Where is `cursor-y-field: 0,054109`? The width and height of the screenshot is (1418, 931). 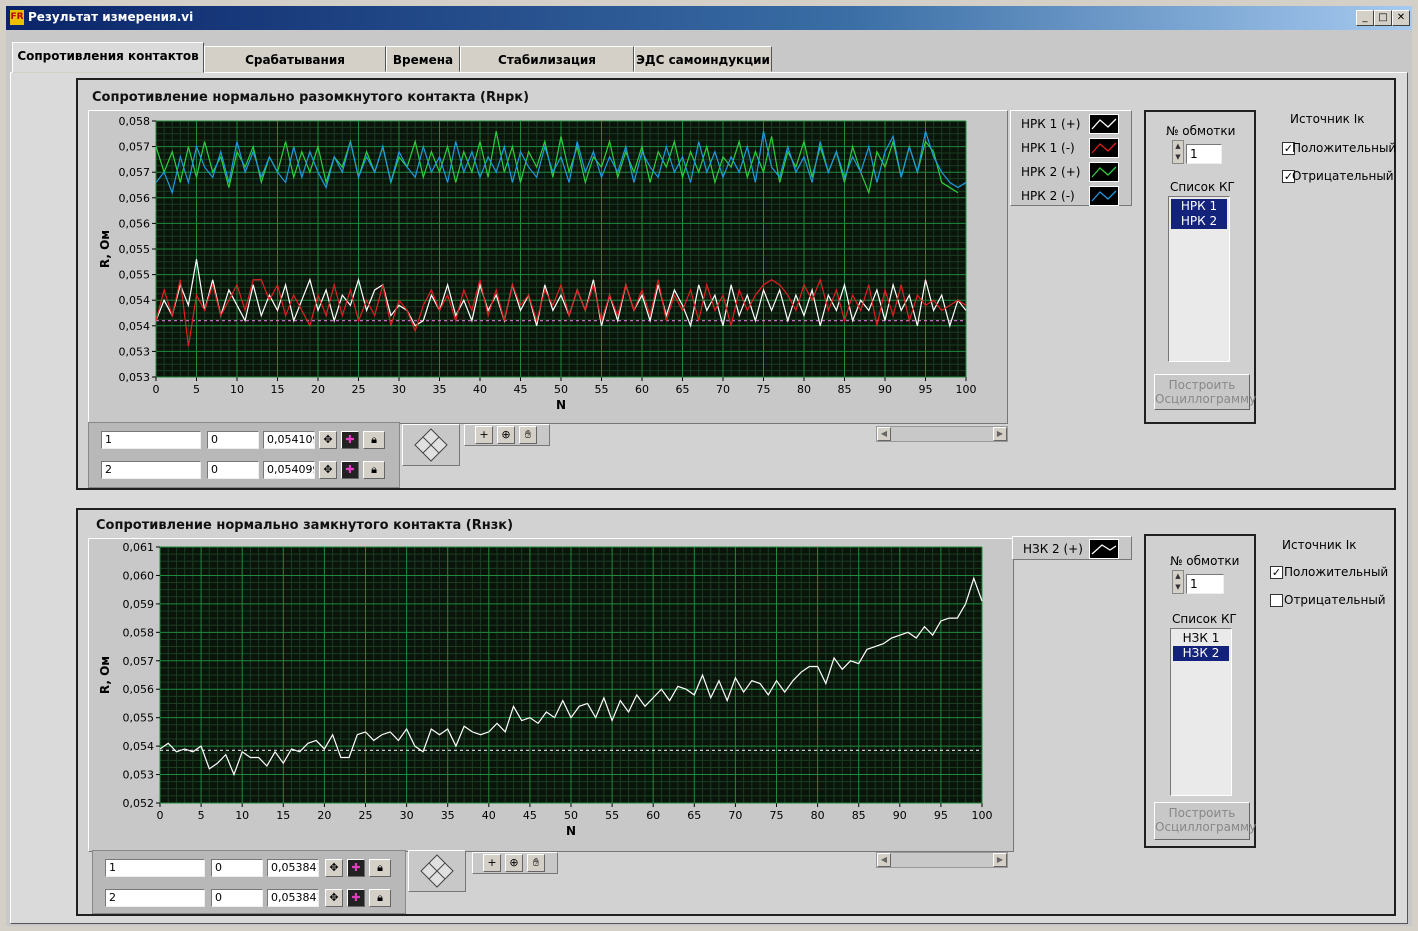 cursor-y-field: 0,054109 is located at coordinates (289, 440).